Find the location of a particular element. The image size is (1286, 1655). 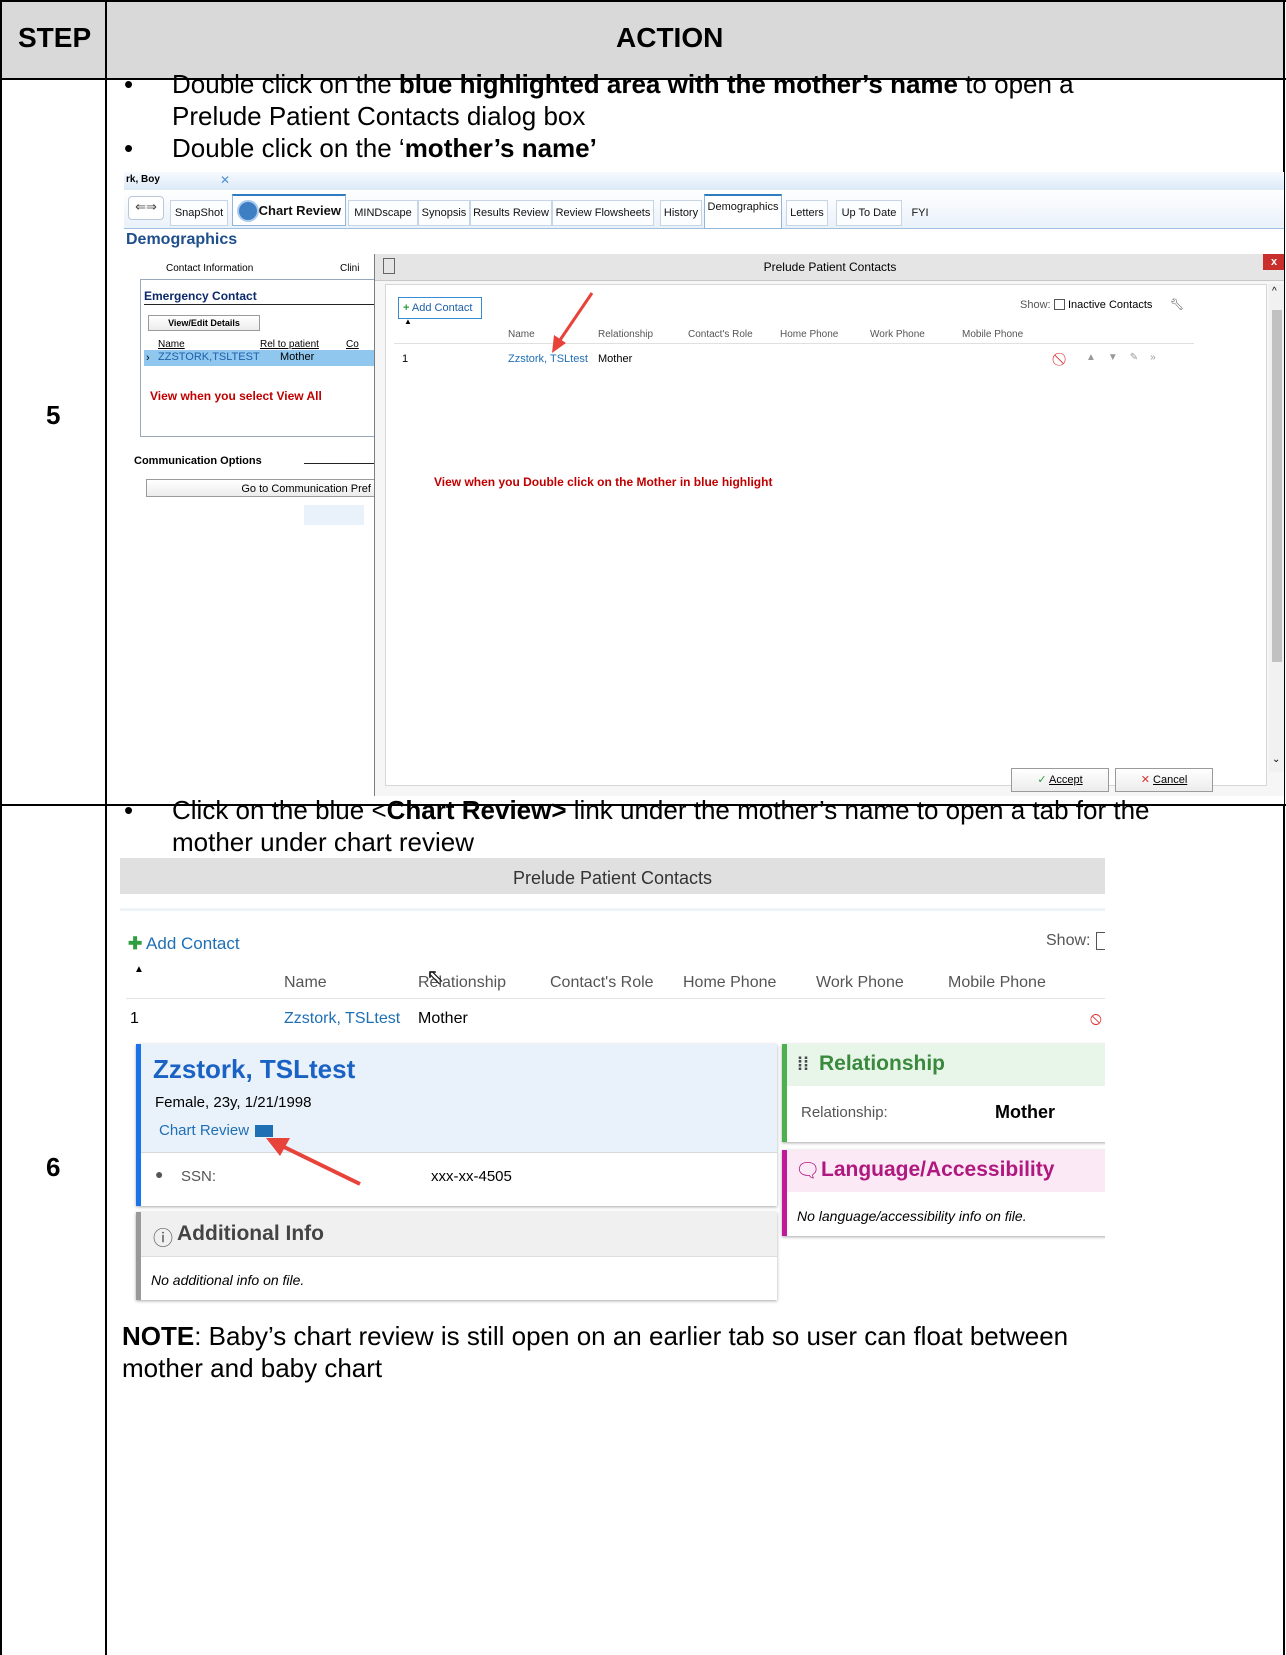

check-icon: ✓ is located at coordinates (1042, 780).